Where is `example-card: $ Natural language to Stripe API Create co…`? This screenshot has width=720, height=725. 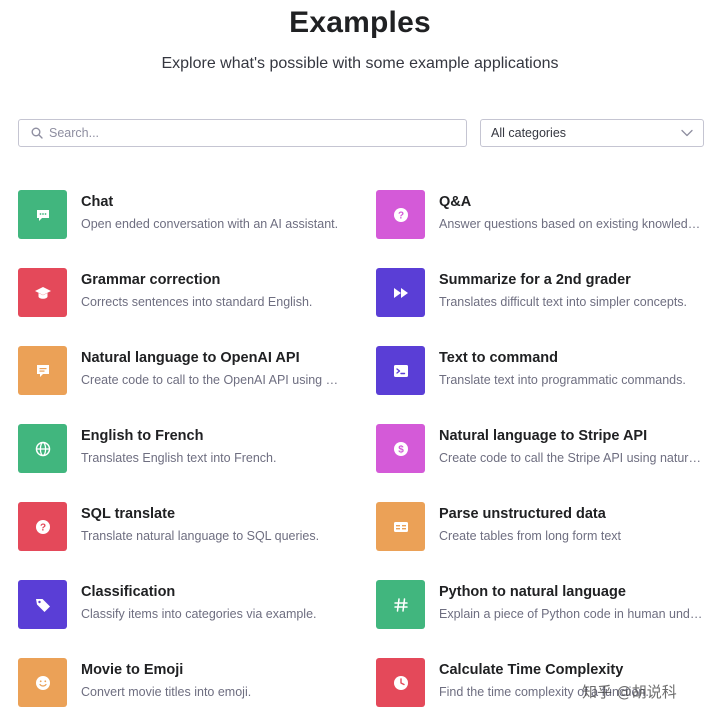 example-card: $ Natural language to Stripe API Create co… is located at coordinates (546, 449).